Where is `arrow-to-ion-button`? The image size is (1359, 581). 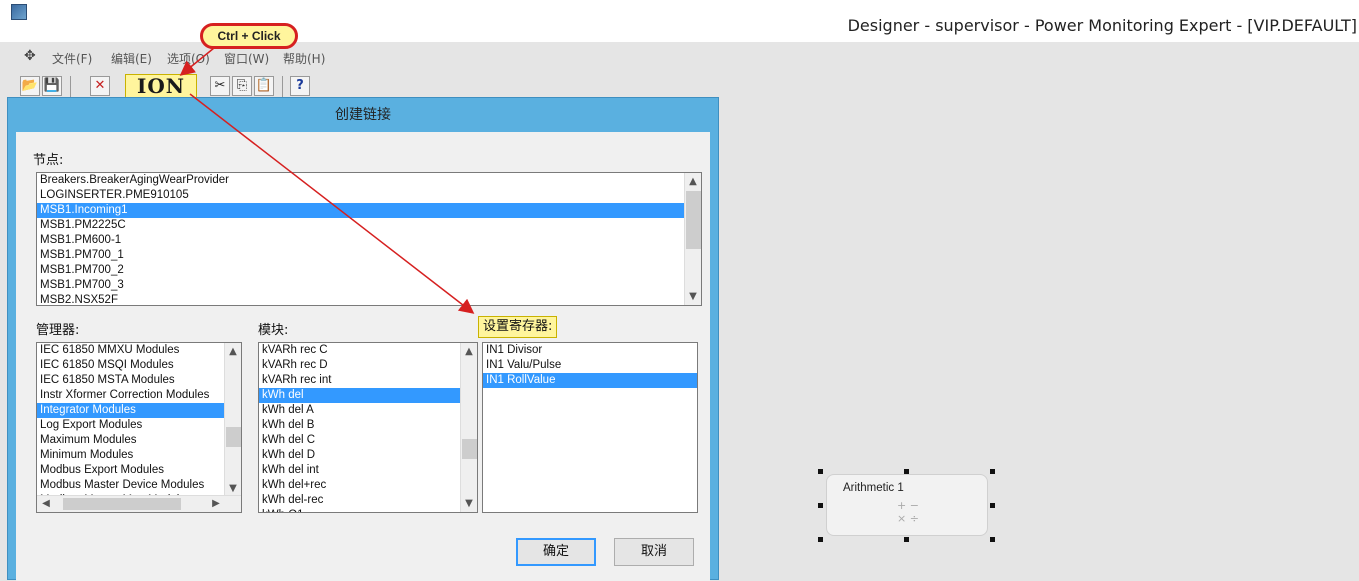
arrow-to-ion-button is located at coordinates (197, 61).